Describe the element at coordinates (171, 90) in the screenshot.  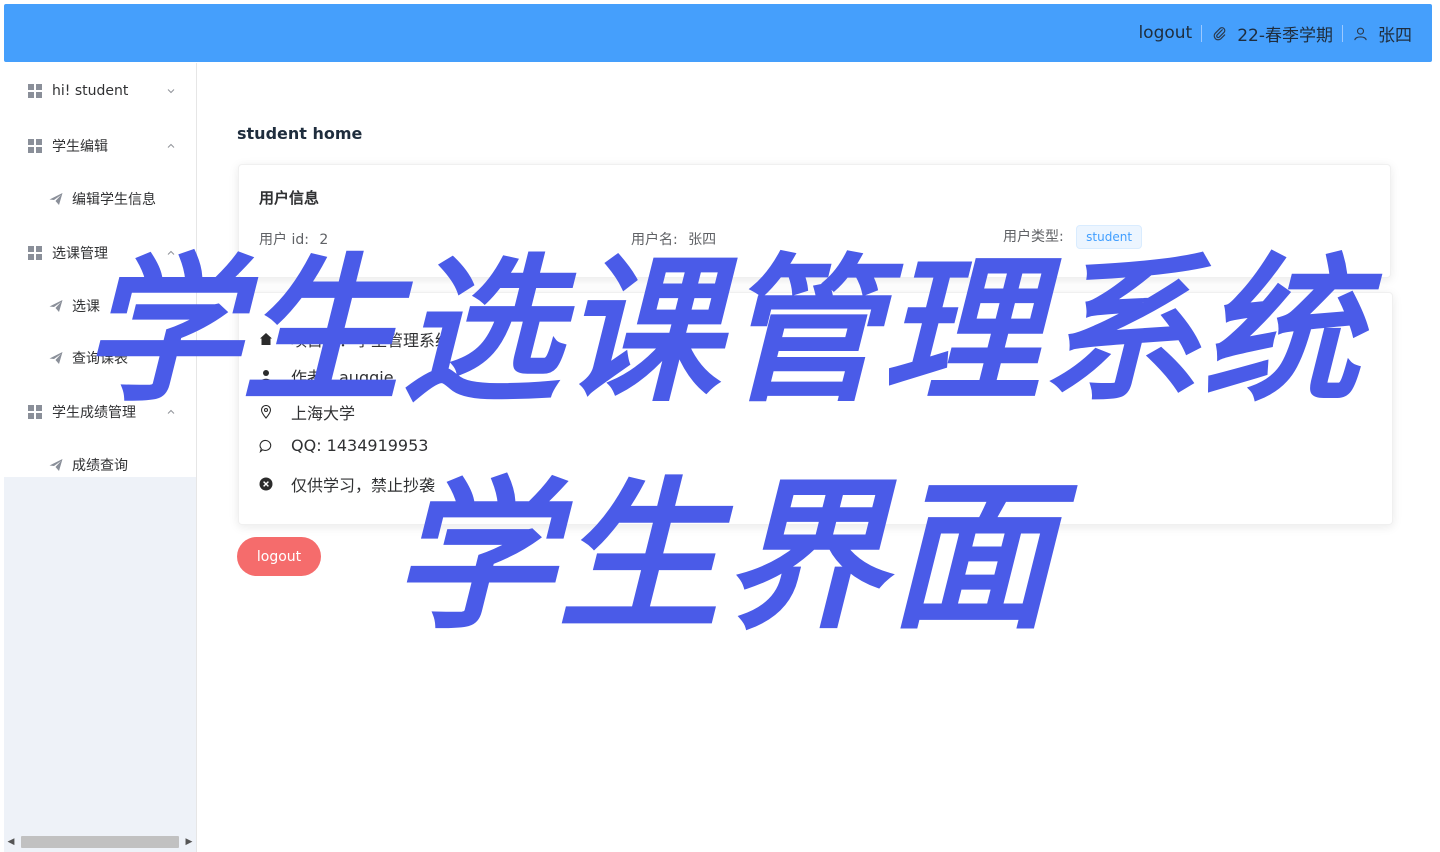
I see `chevron-down-icon` at that location.